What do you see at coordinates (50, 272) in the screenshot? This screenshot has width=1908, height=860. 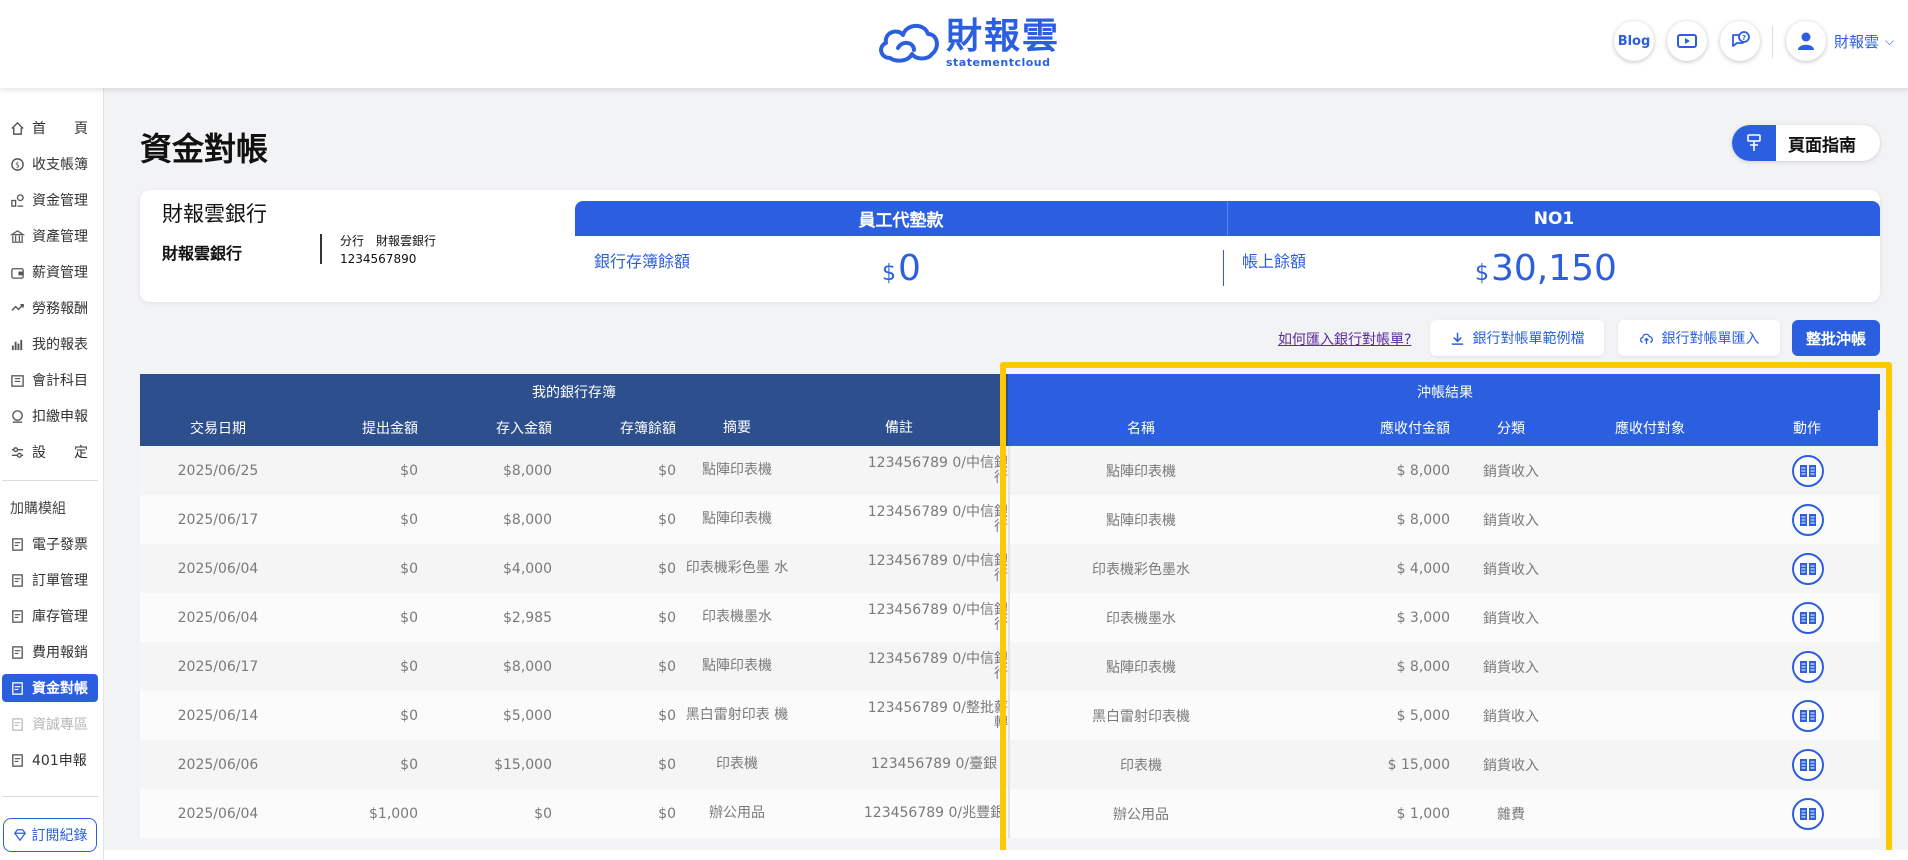 I see `sidebar-item-payroll: 薪資管理` at bounding box center [50, 272].